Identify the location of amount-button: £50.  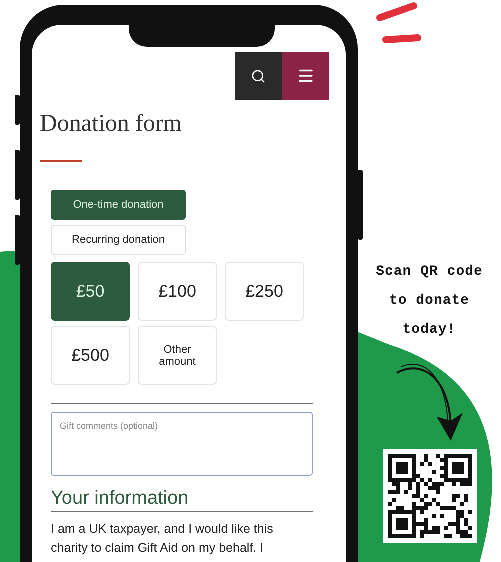
(90, 291).